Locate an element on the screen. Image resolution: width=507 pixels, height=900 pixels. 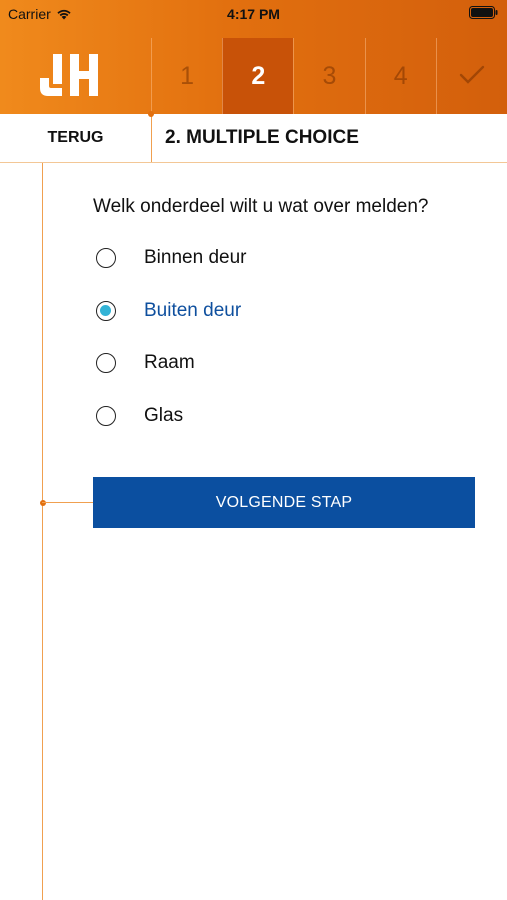
next-step-button: VOLGENDE STAP is located at coordinates (284, 502).